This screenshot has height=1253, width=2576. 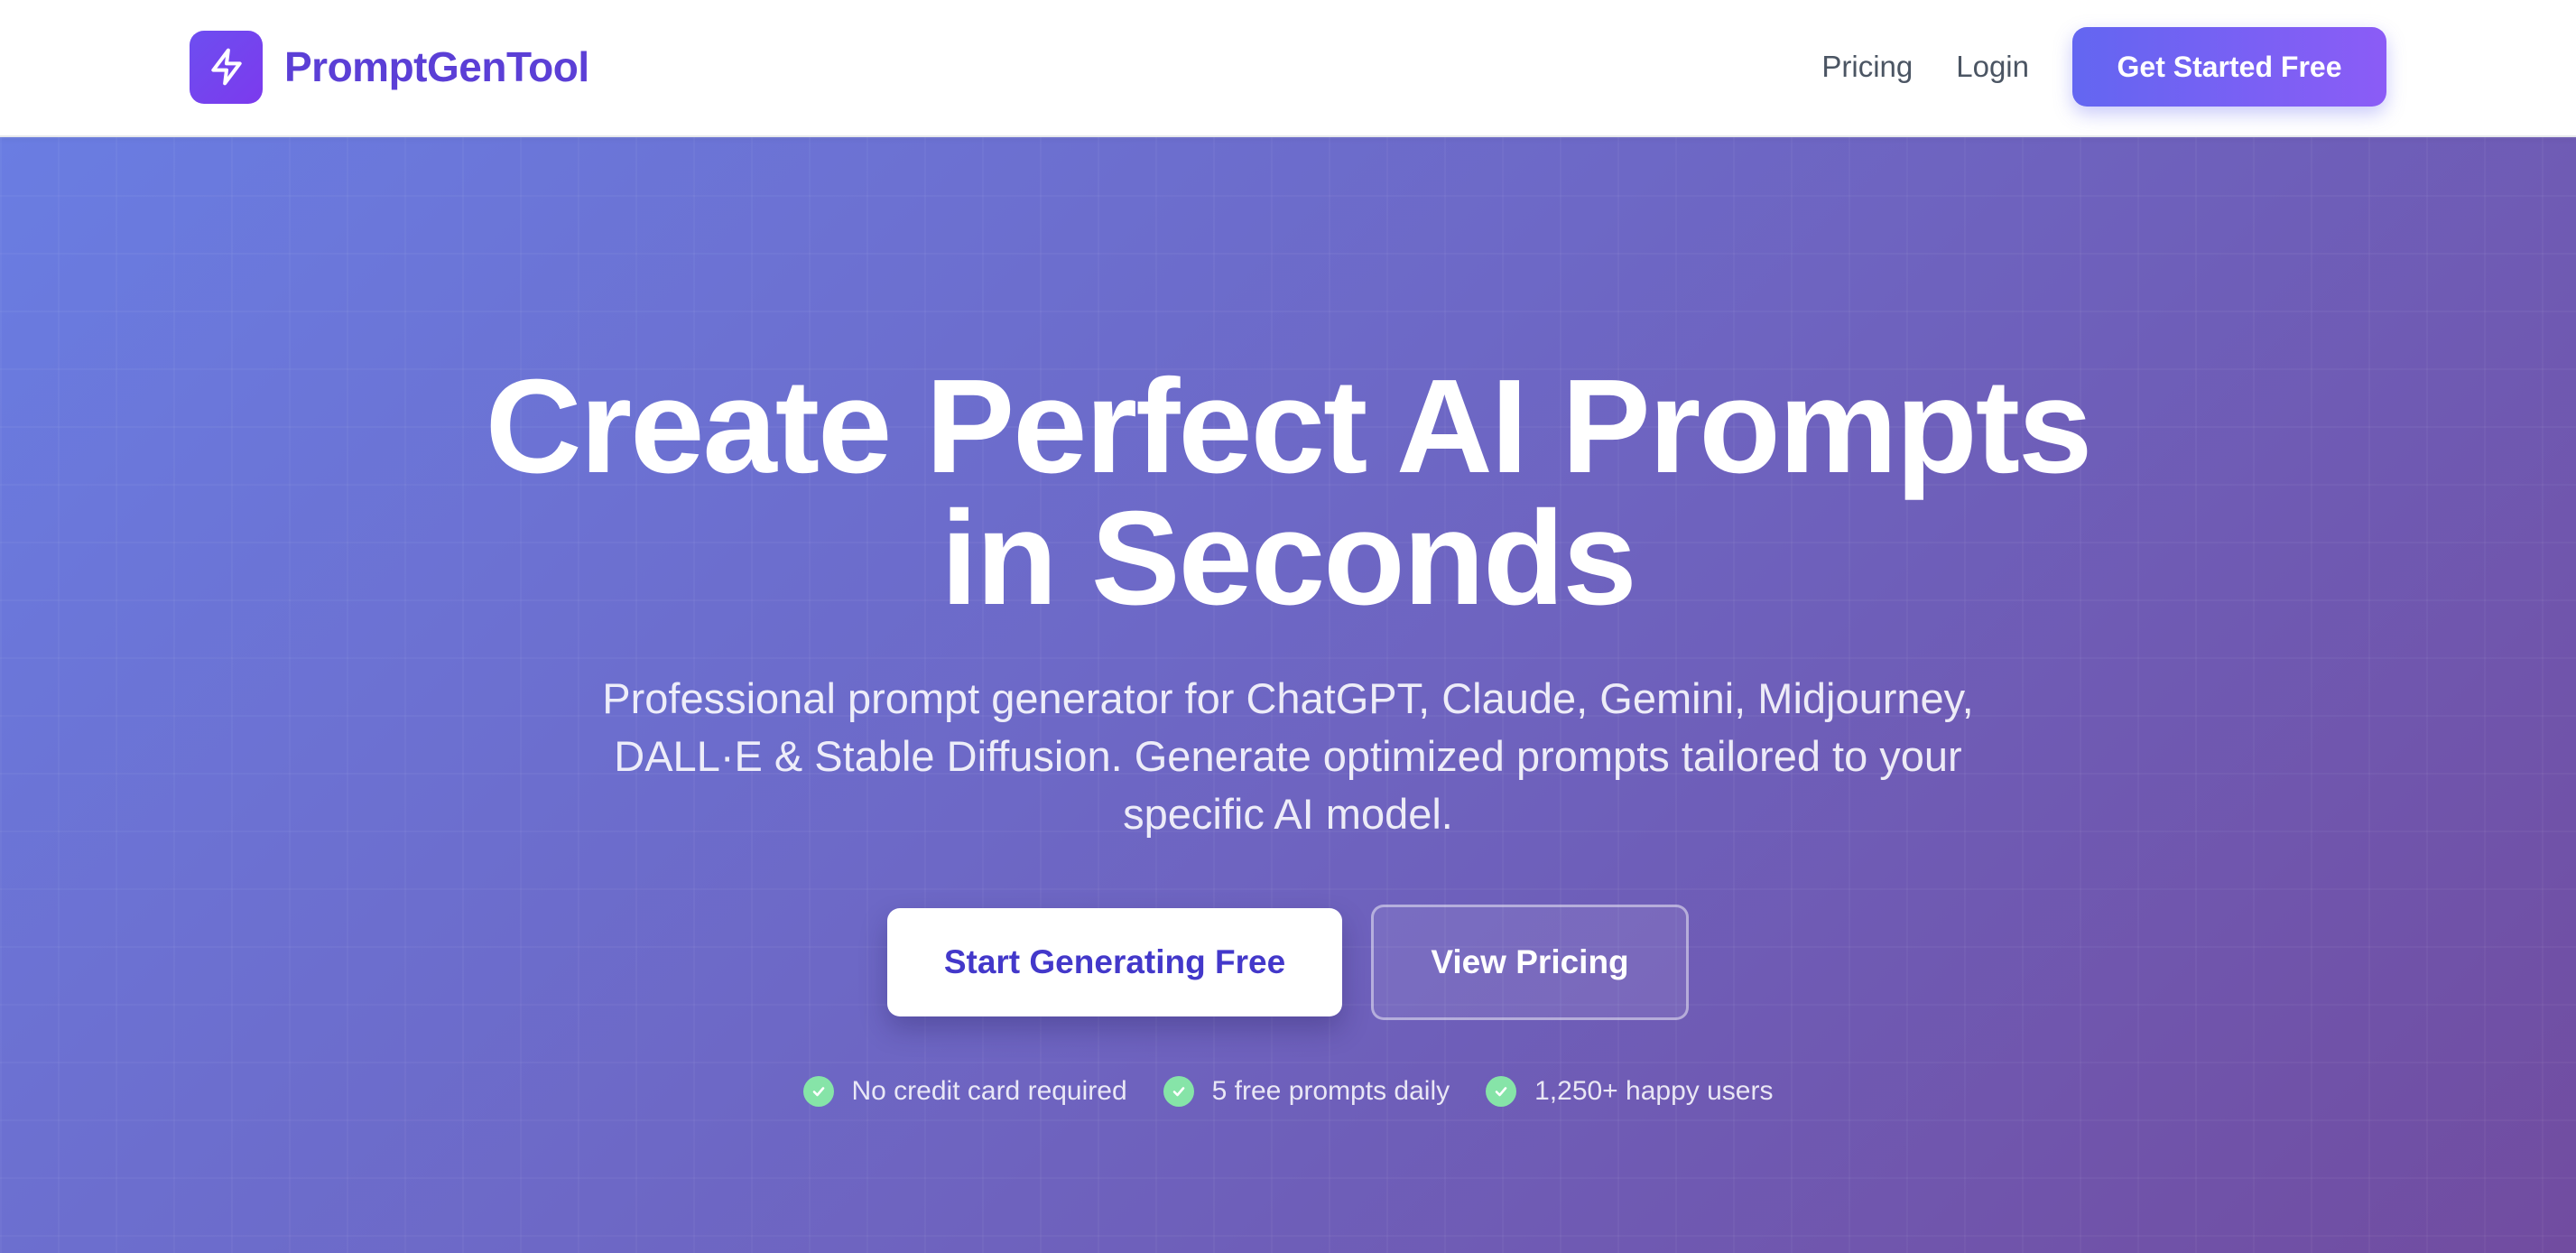 I want to click on brand-name: PromptGenTool, so click(x=436, y=66).